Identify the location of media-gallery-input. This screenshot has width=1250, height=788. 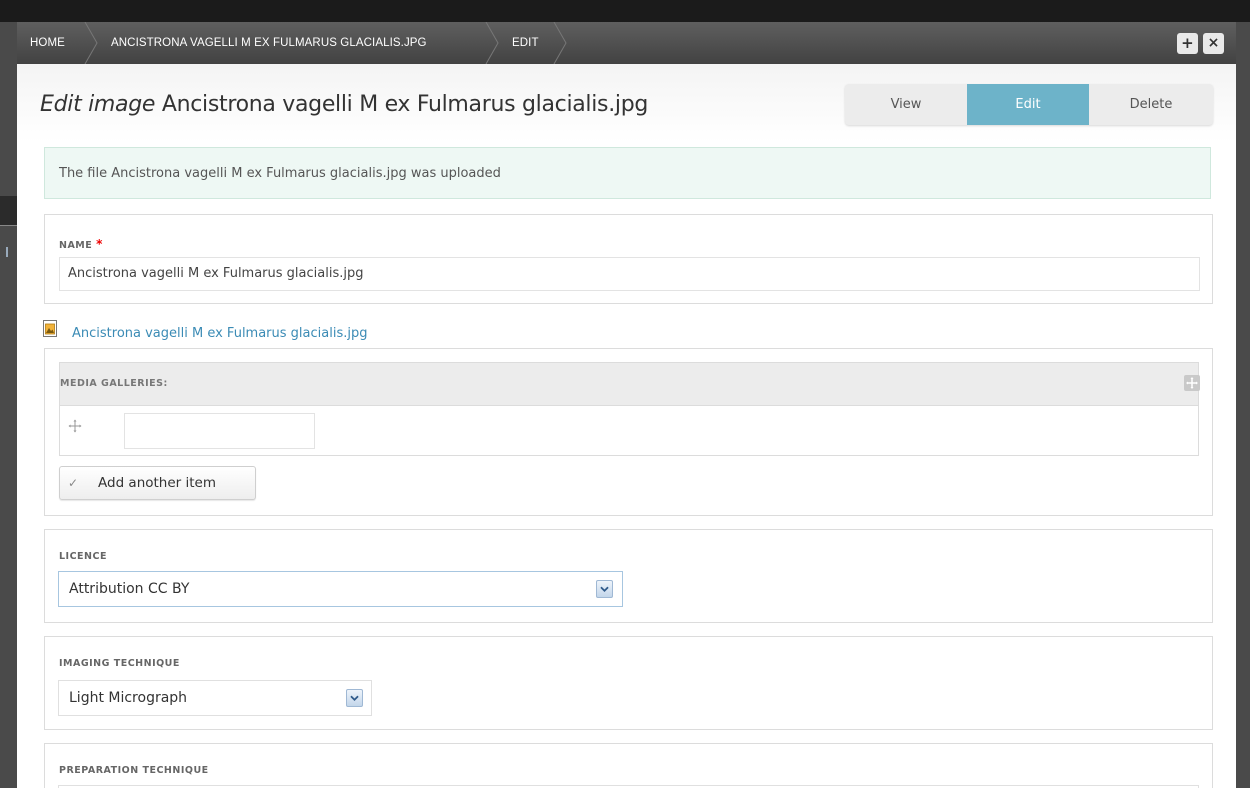
(219, 431).